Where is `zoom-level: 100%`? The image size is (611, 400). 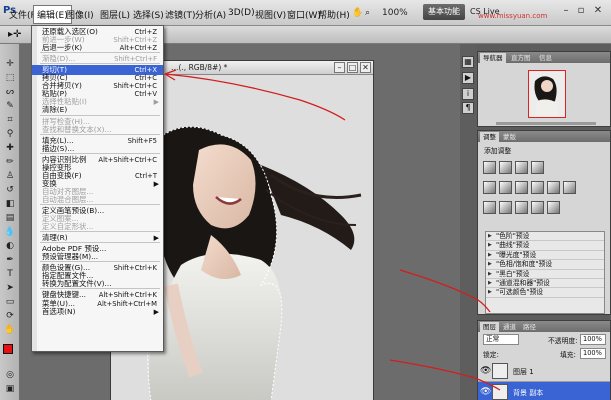
zoom-level: 100% is located at coordinates (395, 13).